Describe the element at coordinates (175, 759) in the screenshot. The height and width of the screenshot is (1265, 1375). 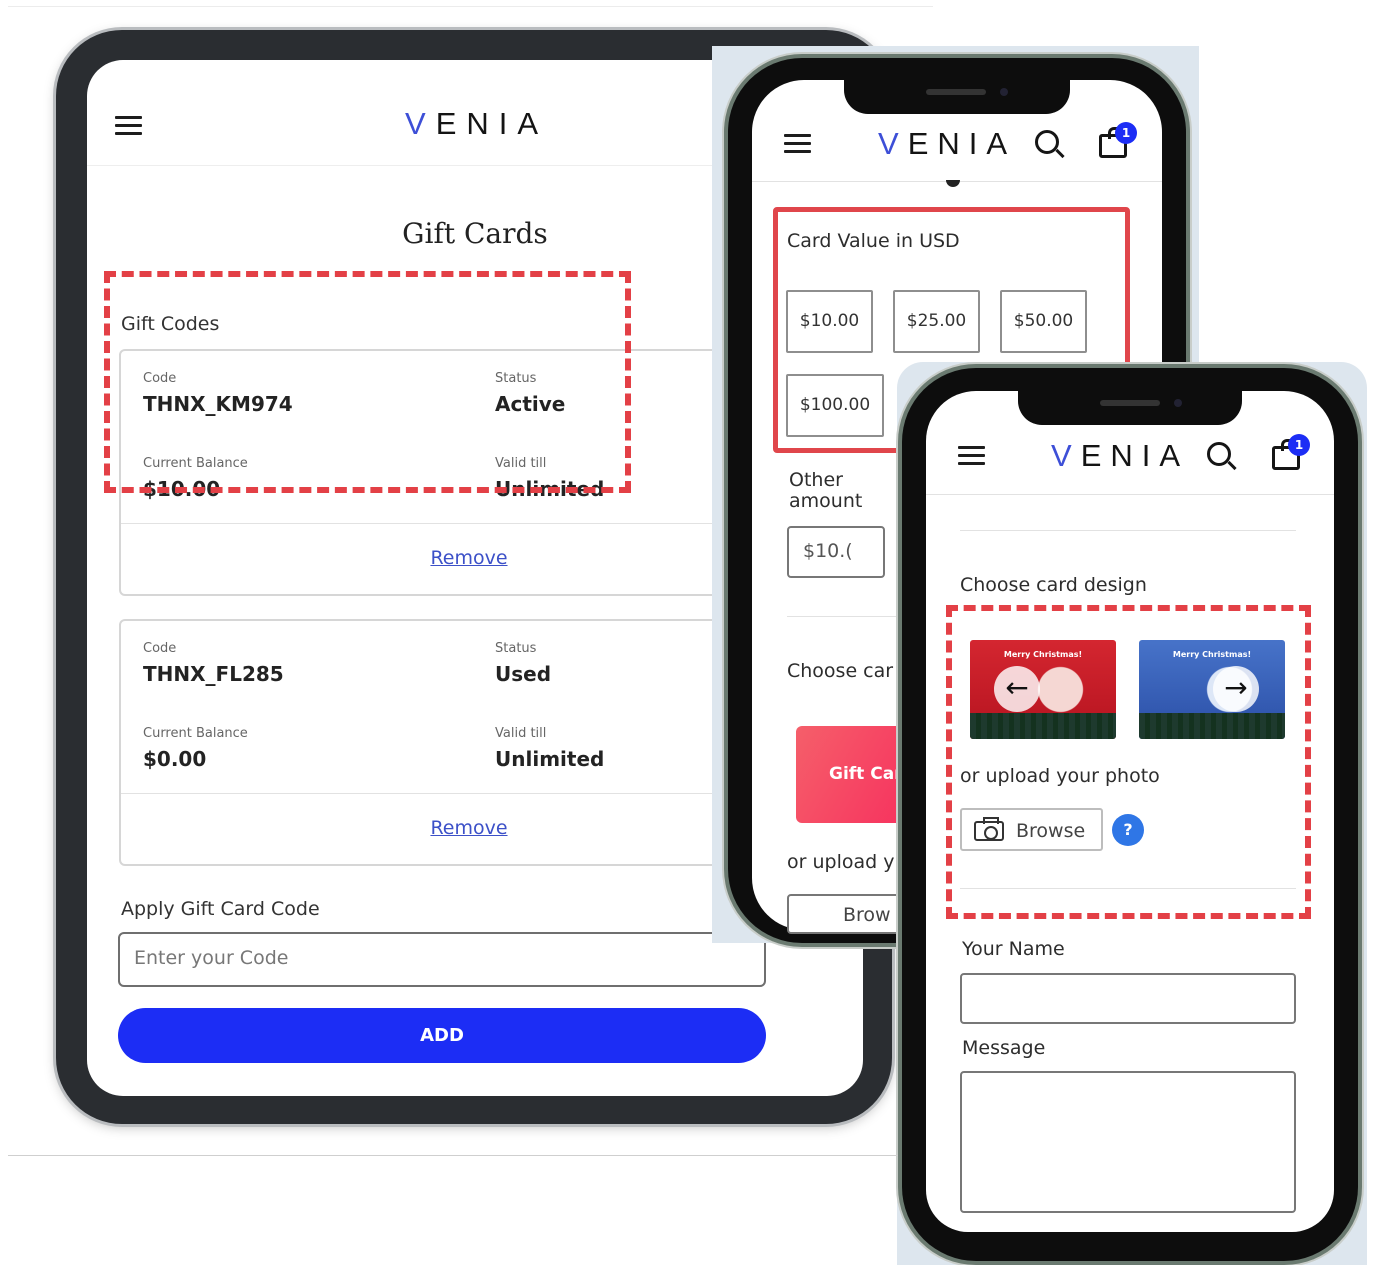
I see `balance-value: $0.00` at that location.